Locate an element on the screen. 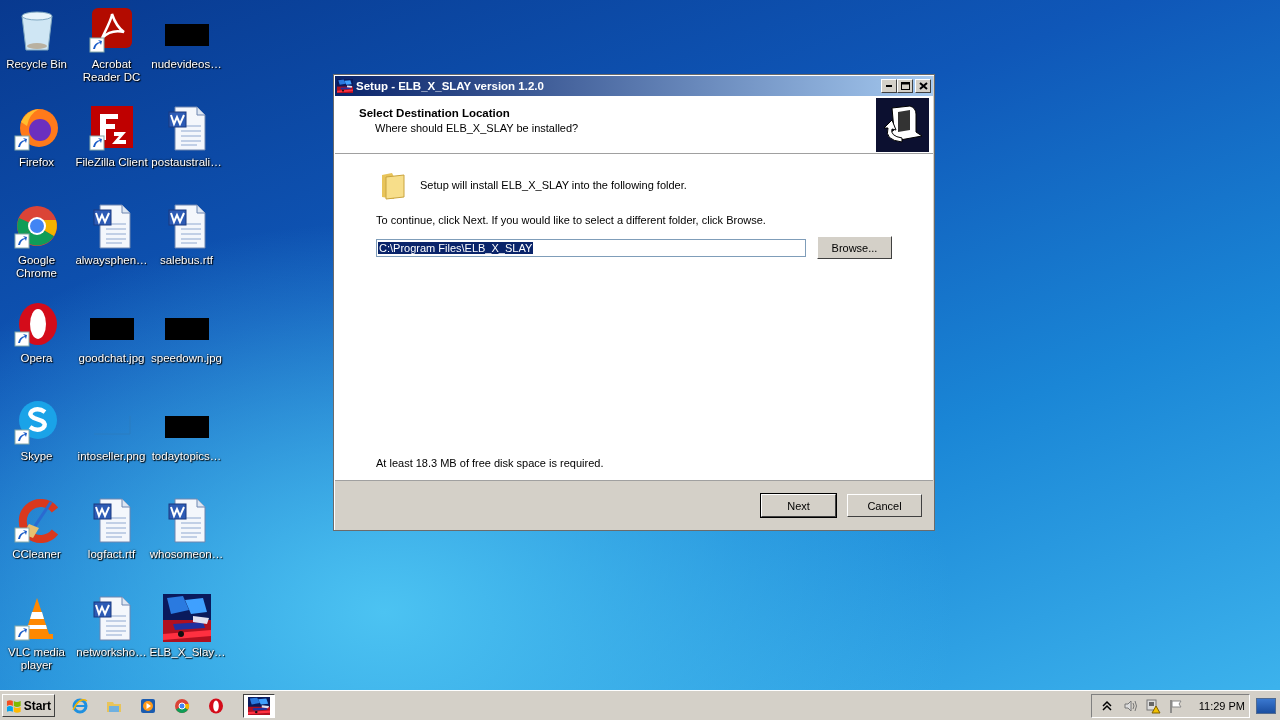 This screenshot has height=720, width=1280. minimize-icon is located at coordinates (889, 86).